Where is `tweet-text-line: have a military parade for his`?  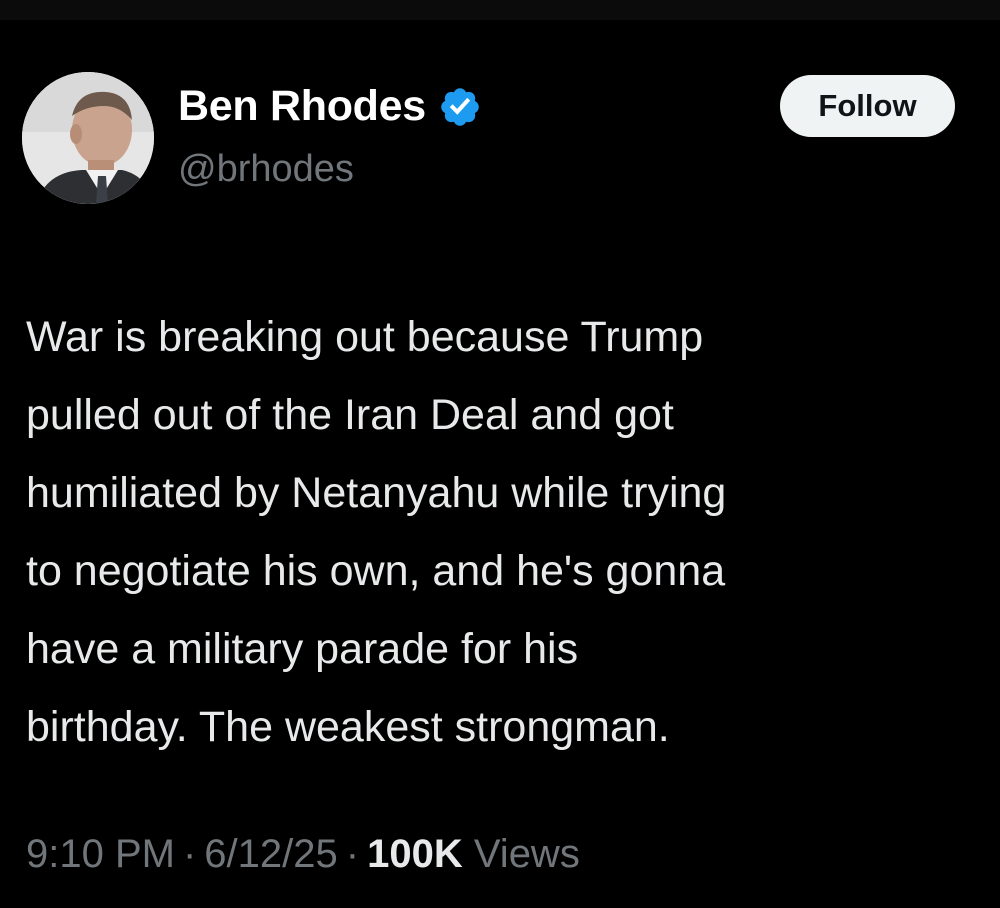 tweet-text-line: have a military parade for his is located at coordinates (302, 649).